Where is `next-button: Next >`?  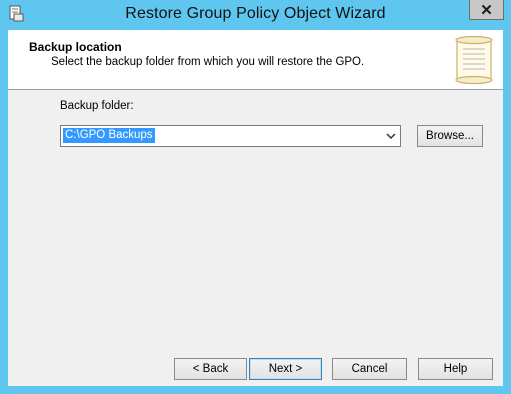 next-button: Next > is located at coordinates (285, 369).